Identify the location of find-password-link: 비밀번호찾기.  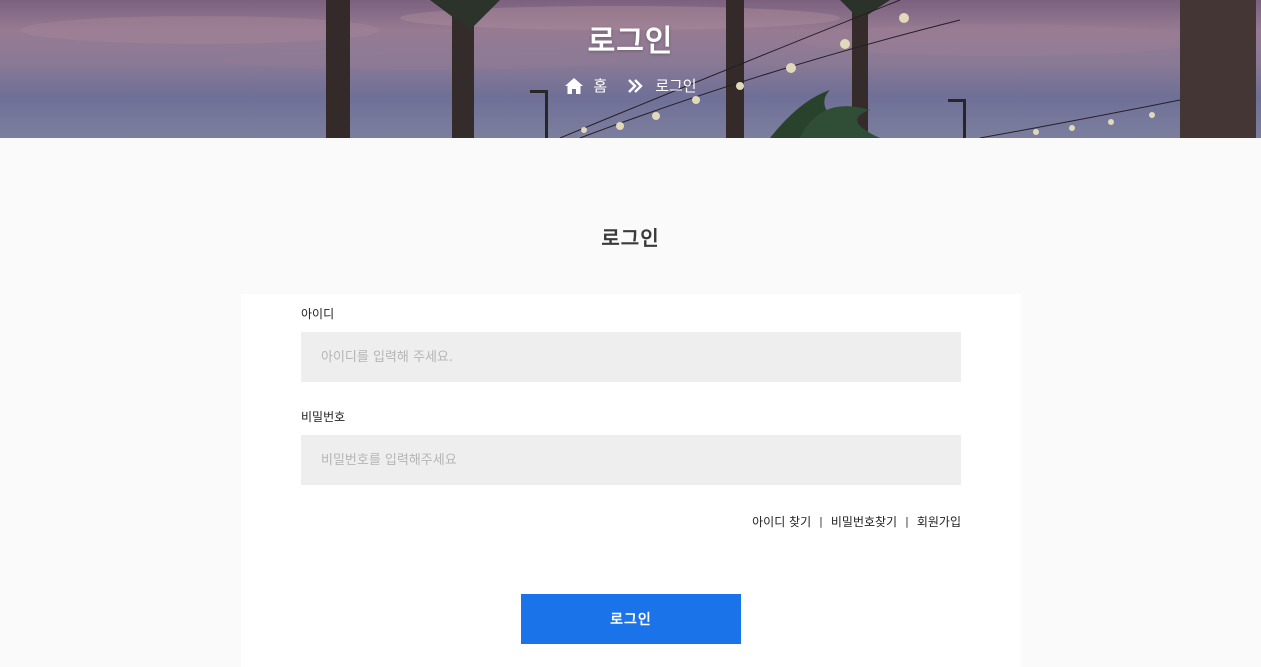
(864, 521).